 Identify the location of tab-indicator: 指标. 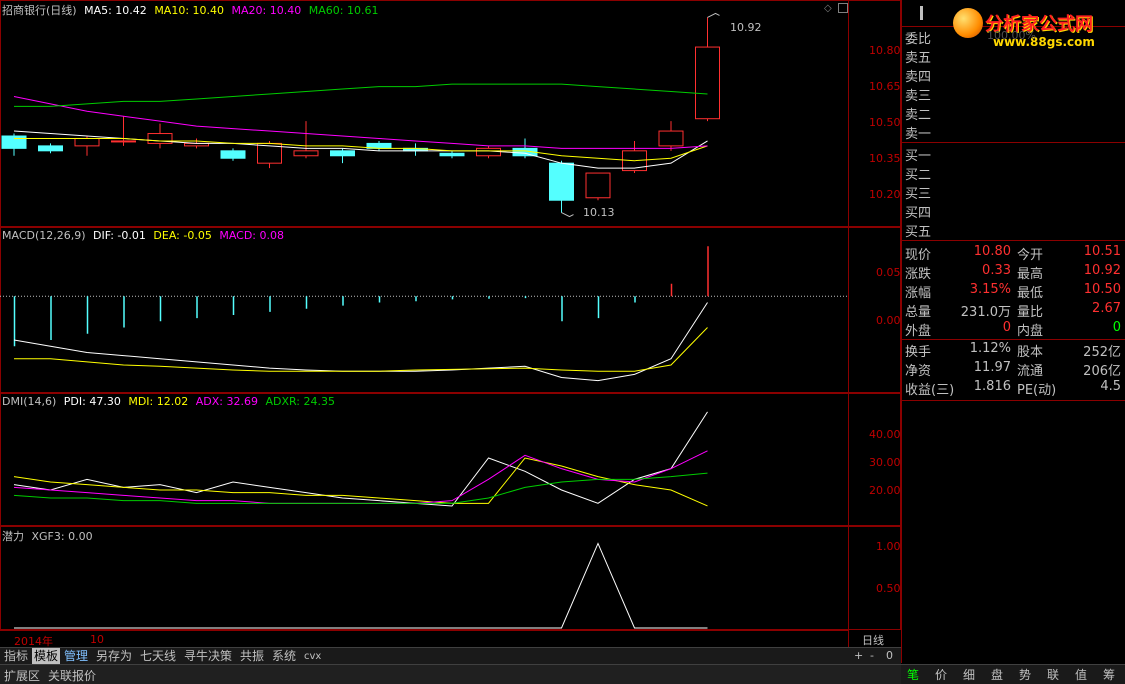
(16, 656).